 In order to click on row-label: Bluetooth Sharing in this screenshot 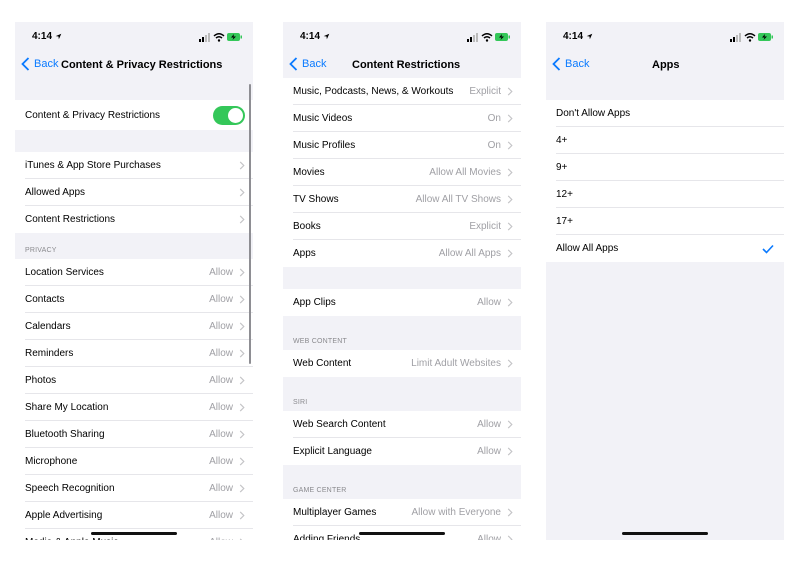, I will do `click(65, 434)`.